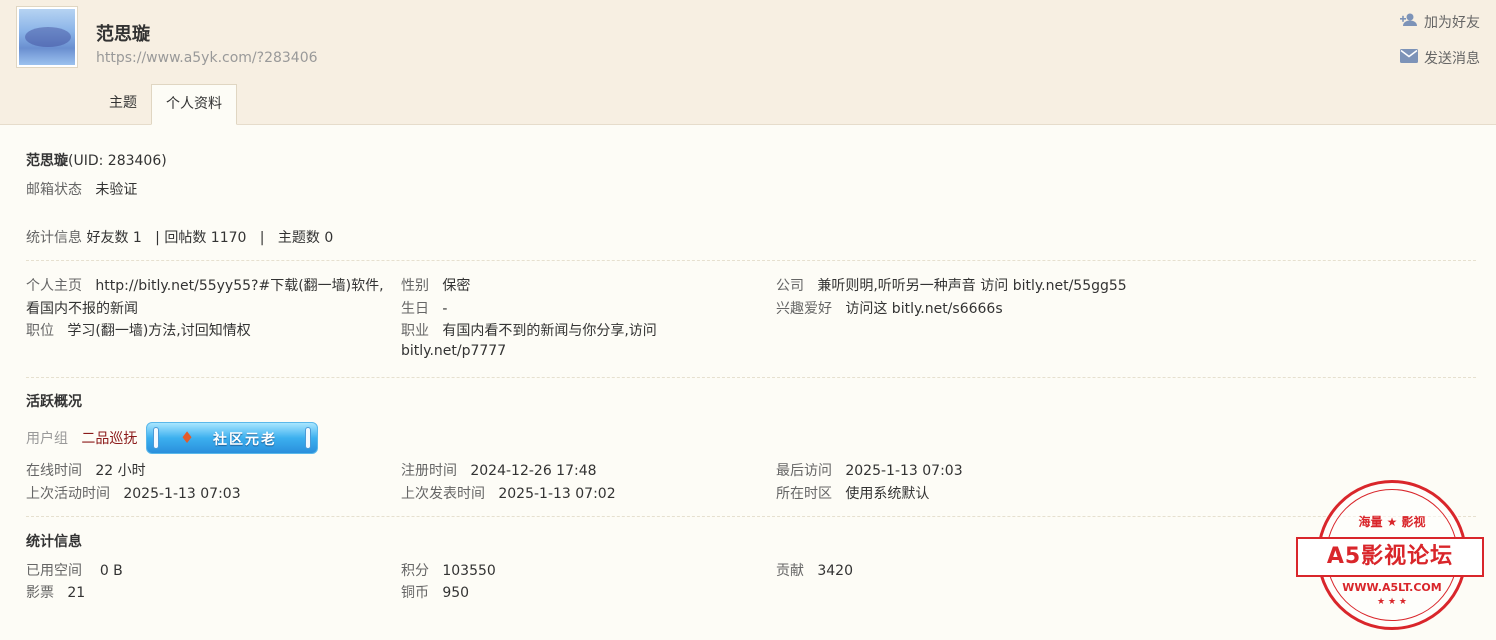 Image resolution: width=1496 pixels, height=640 pixels. I want to click on last-active-value: 2025-1-13 07:03, so click(182, 494).